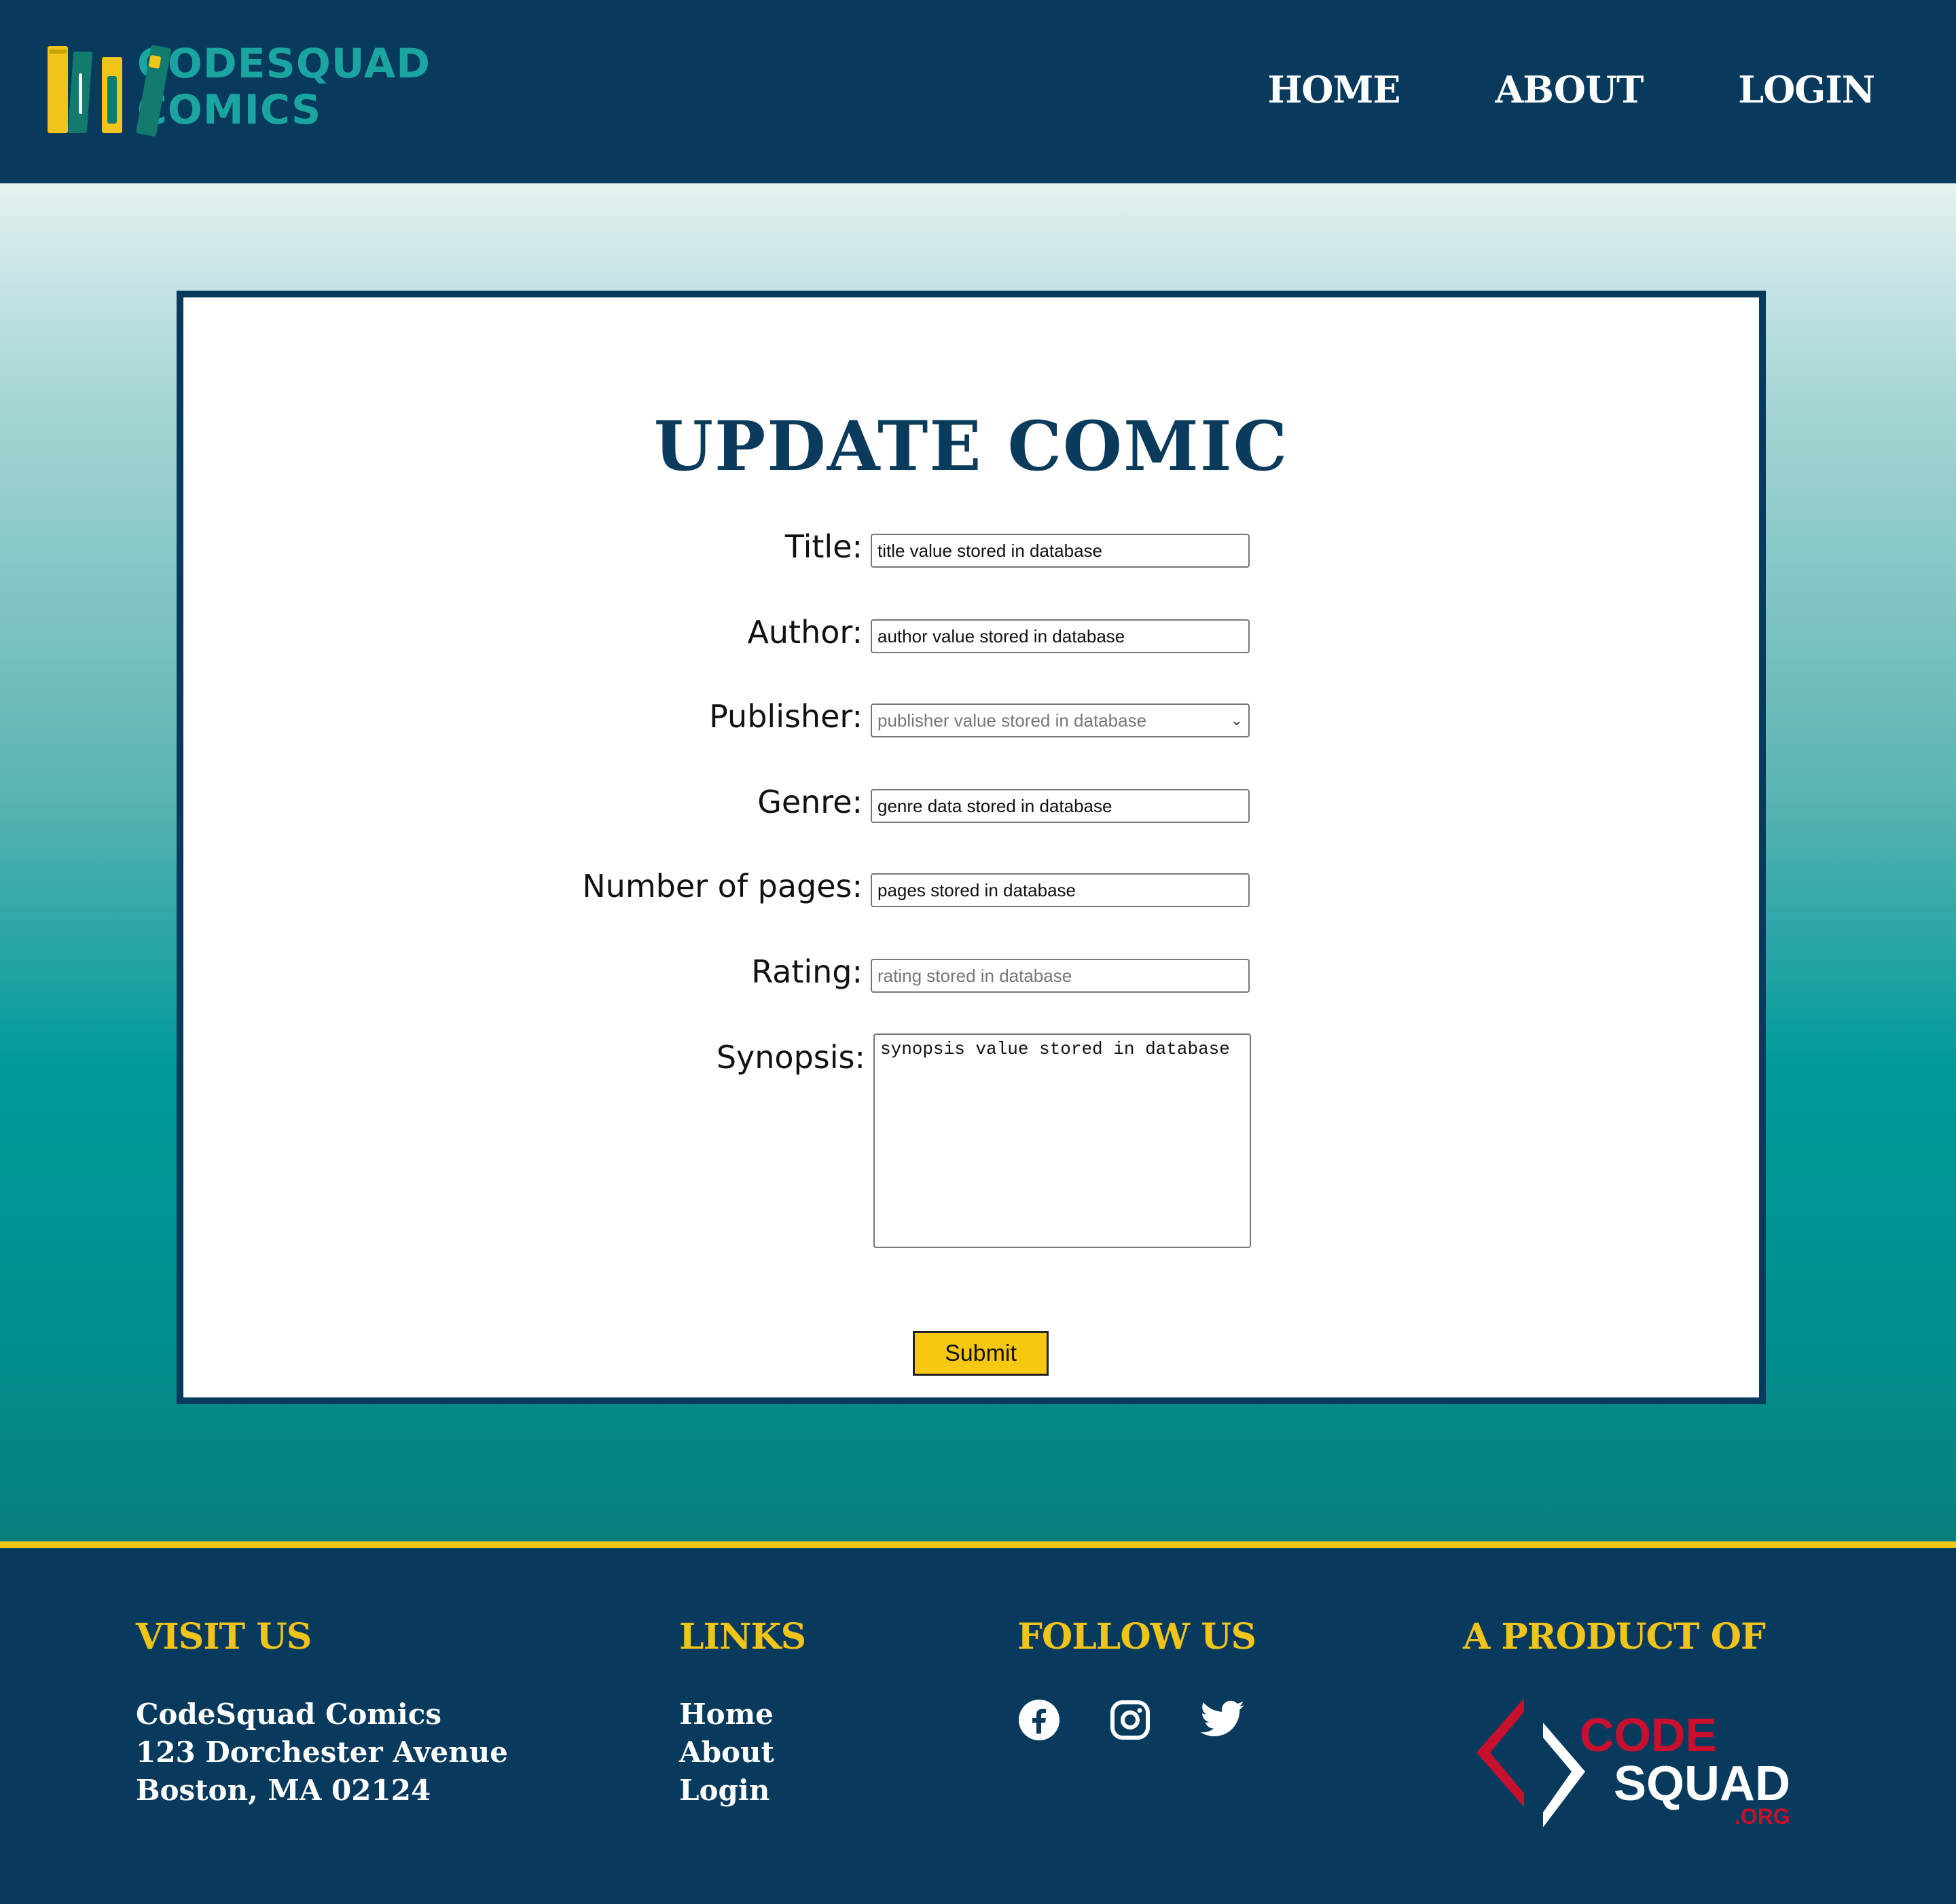 This screenshot has height=1904, width=1956. I want to click on title-input: title value stored in database, so click(1060, 551).